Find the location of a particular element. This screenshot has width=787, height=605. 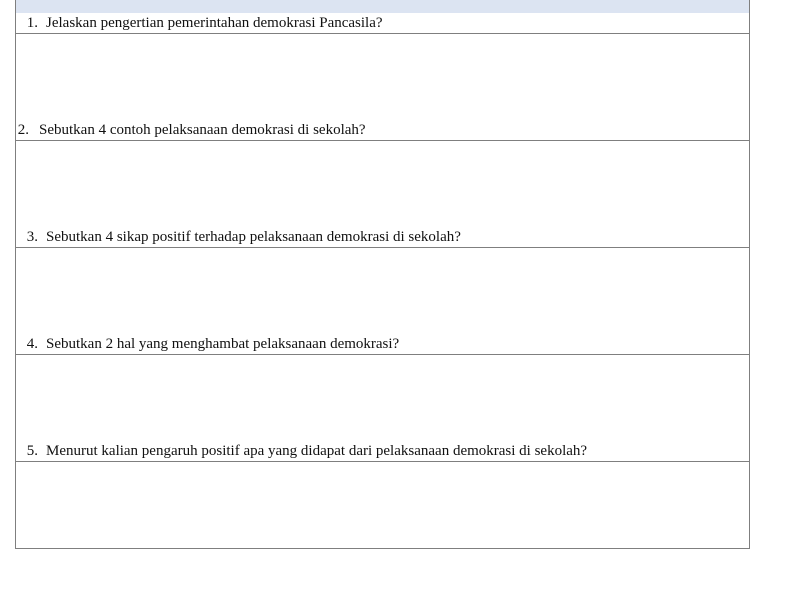

question-number: 1. is located at coordinates (32, 22).